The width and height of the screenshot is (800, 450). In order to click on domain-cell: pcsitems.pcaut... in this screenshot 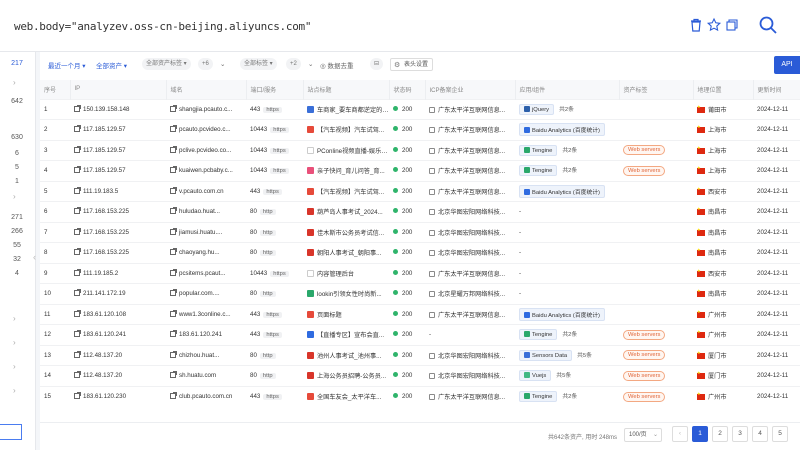, I will do `click(206, 273)`.